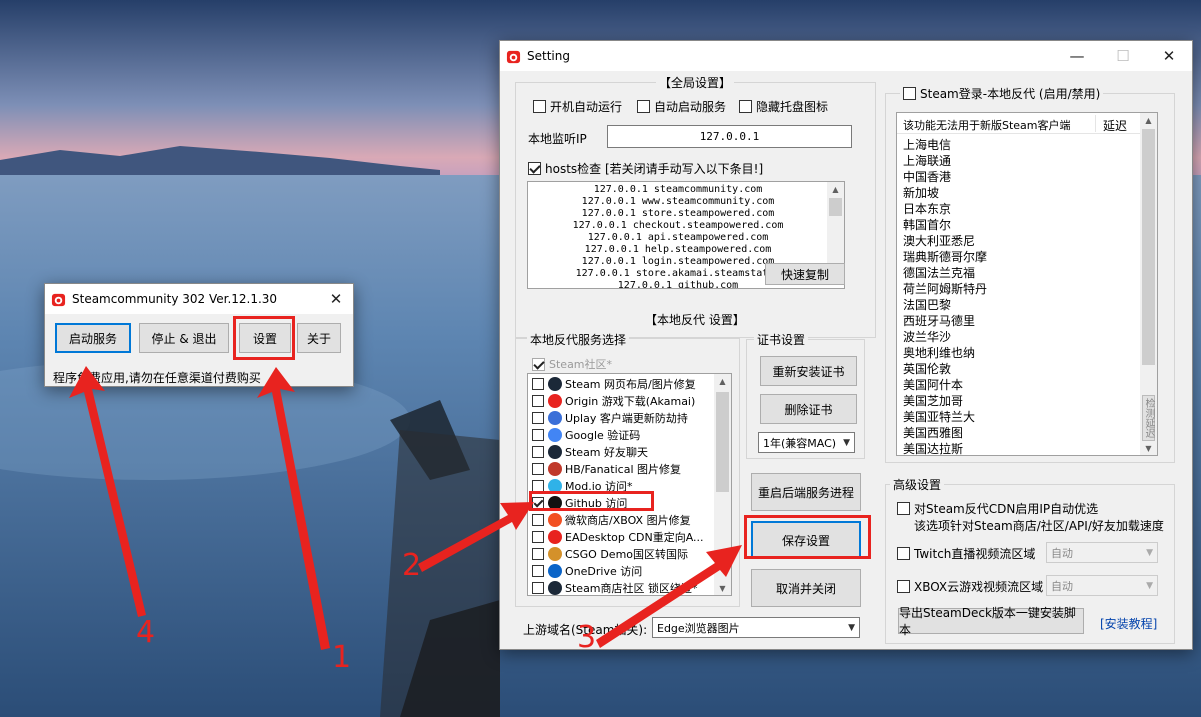 The height and width of the screenshot is (717, 1201). I want to click on twitch-region-select: 自动 ▼, so click(1102, 552).